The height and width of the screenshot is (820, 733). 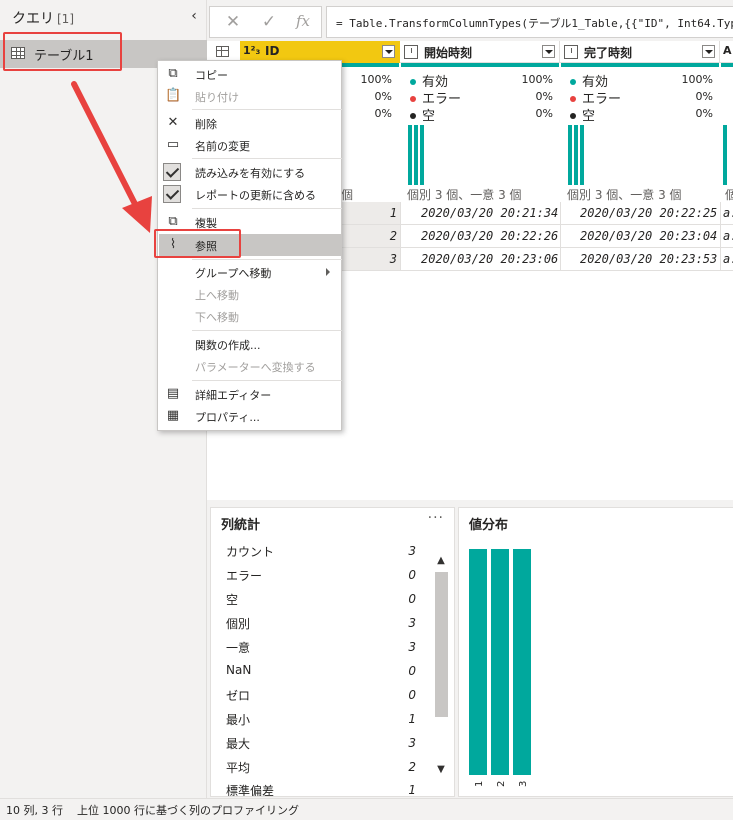 I want to click on quality-bar-next, so click(x=727, y=65).